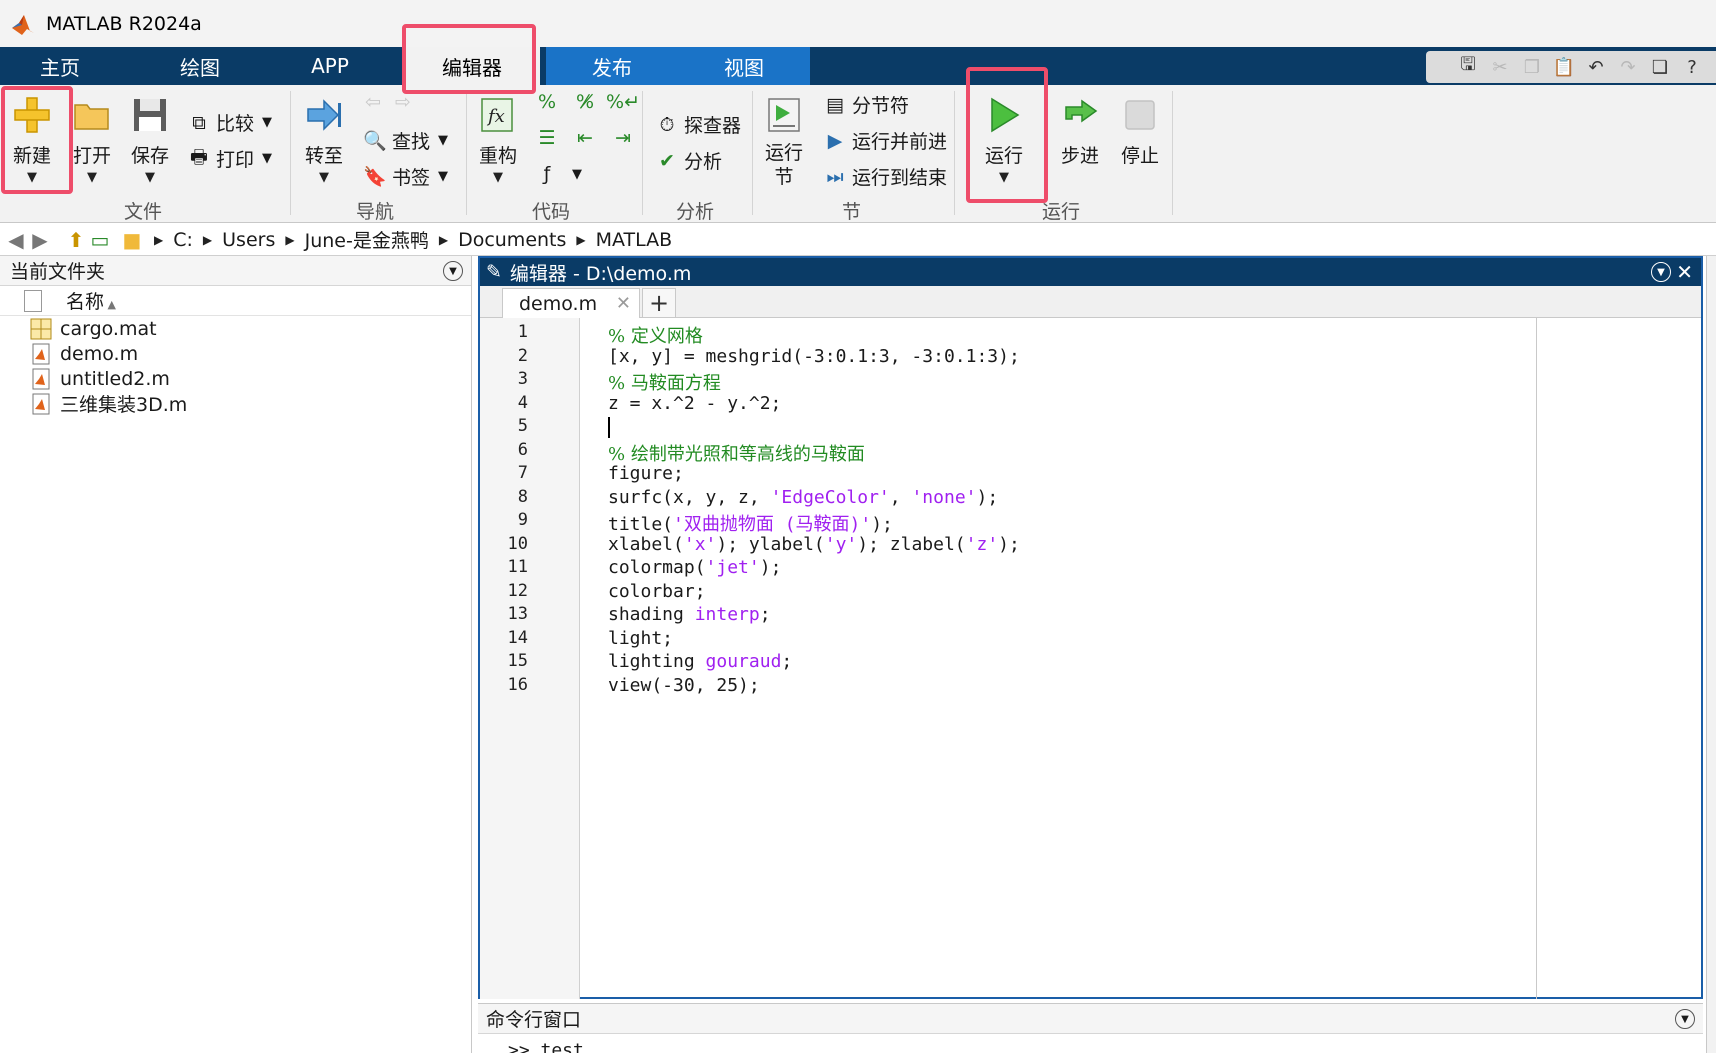 The image size is (1716, 1053). Describe the element at coordinates (1024, 334) in the screenshot. I see `code-line: 1 % 定义网格` at that location.